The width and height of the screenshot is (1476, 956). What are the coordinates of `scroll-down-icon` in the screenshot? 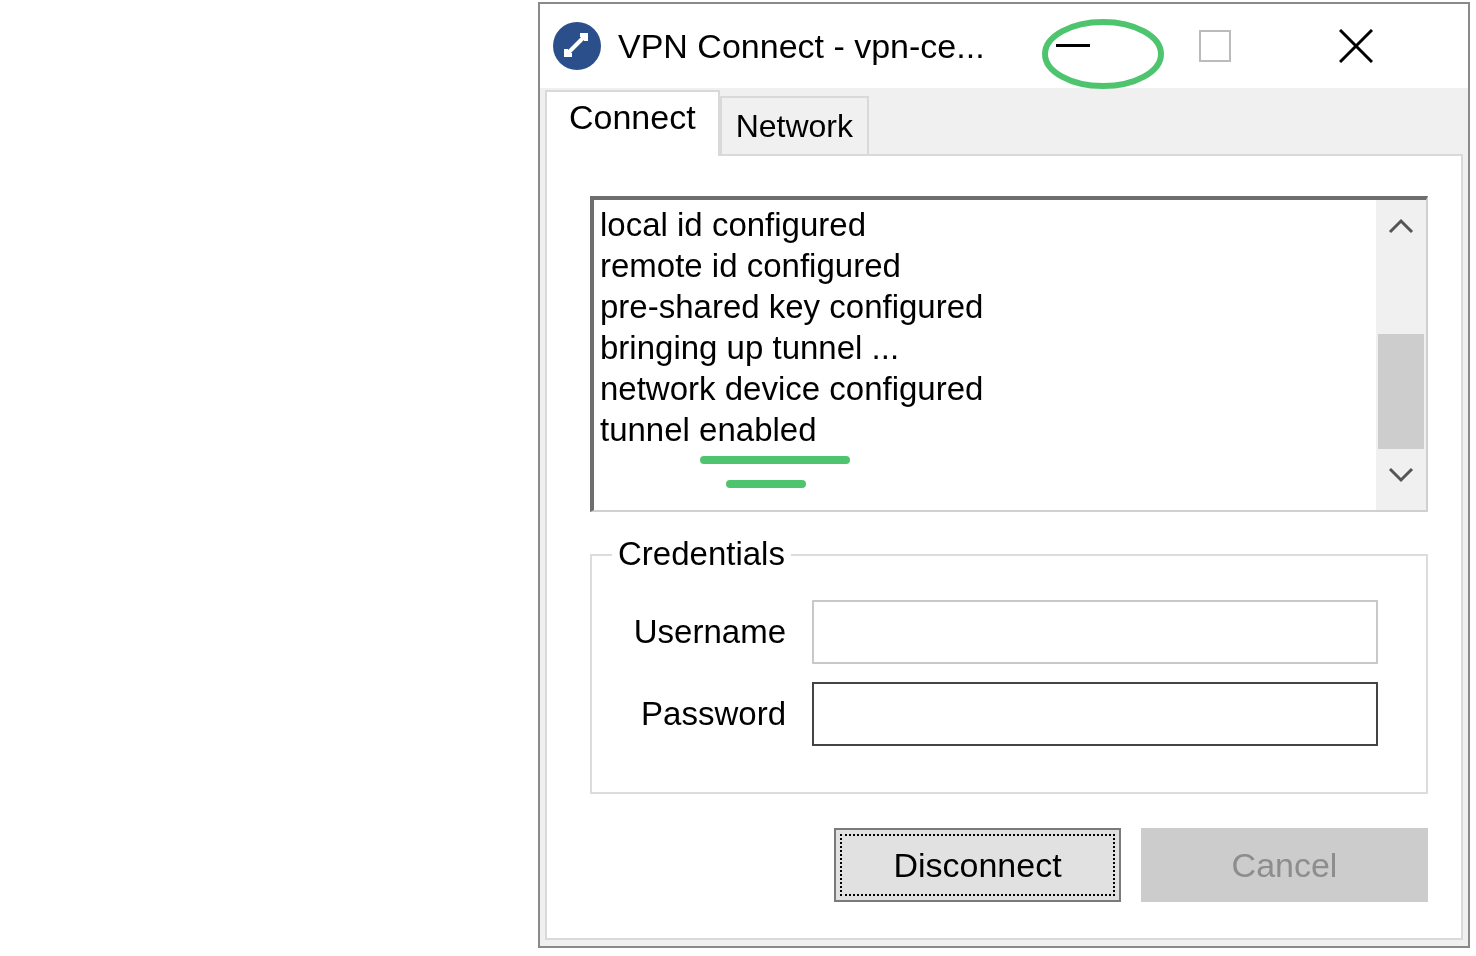 It's located at (1401, 475).